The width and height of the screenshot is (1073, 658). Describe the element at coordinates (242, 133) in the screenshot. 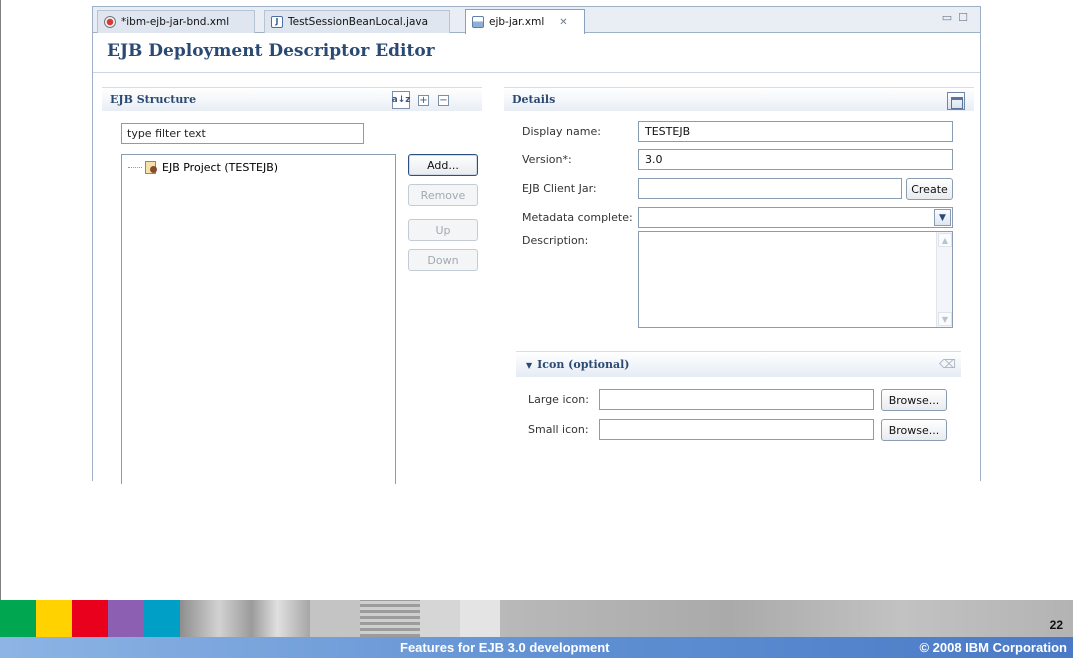

I see `filter-input: type filter text` at that location.